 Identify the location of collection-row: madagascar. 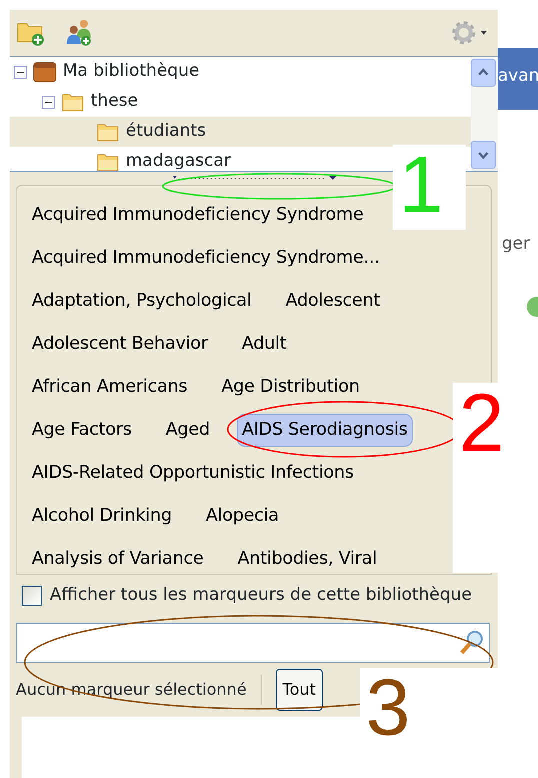
(123, 159).